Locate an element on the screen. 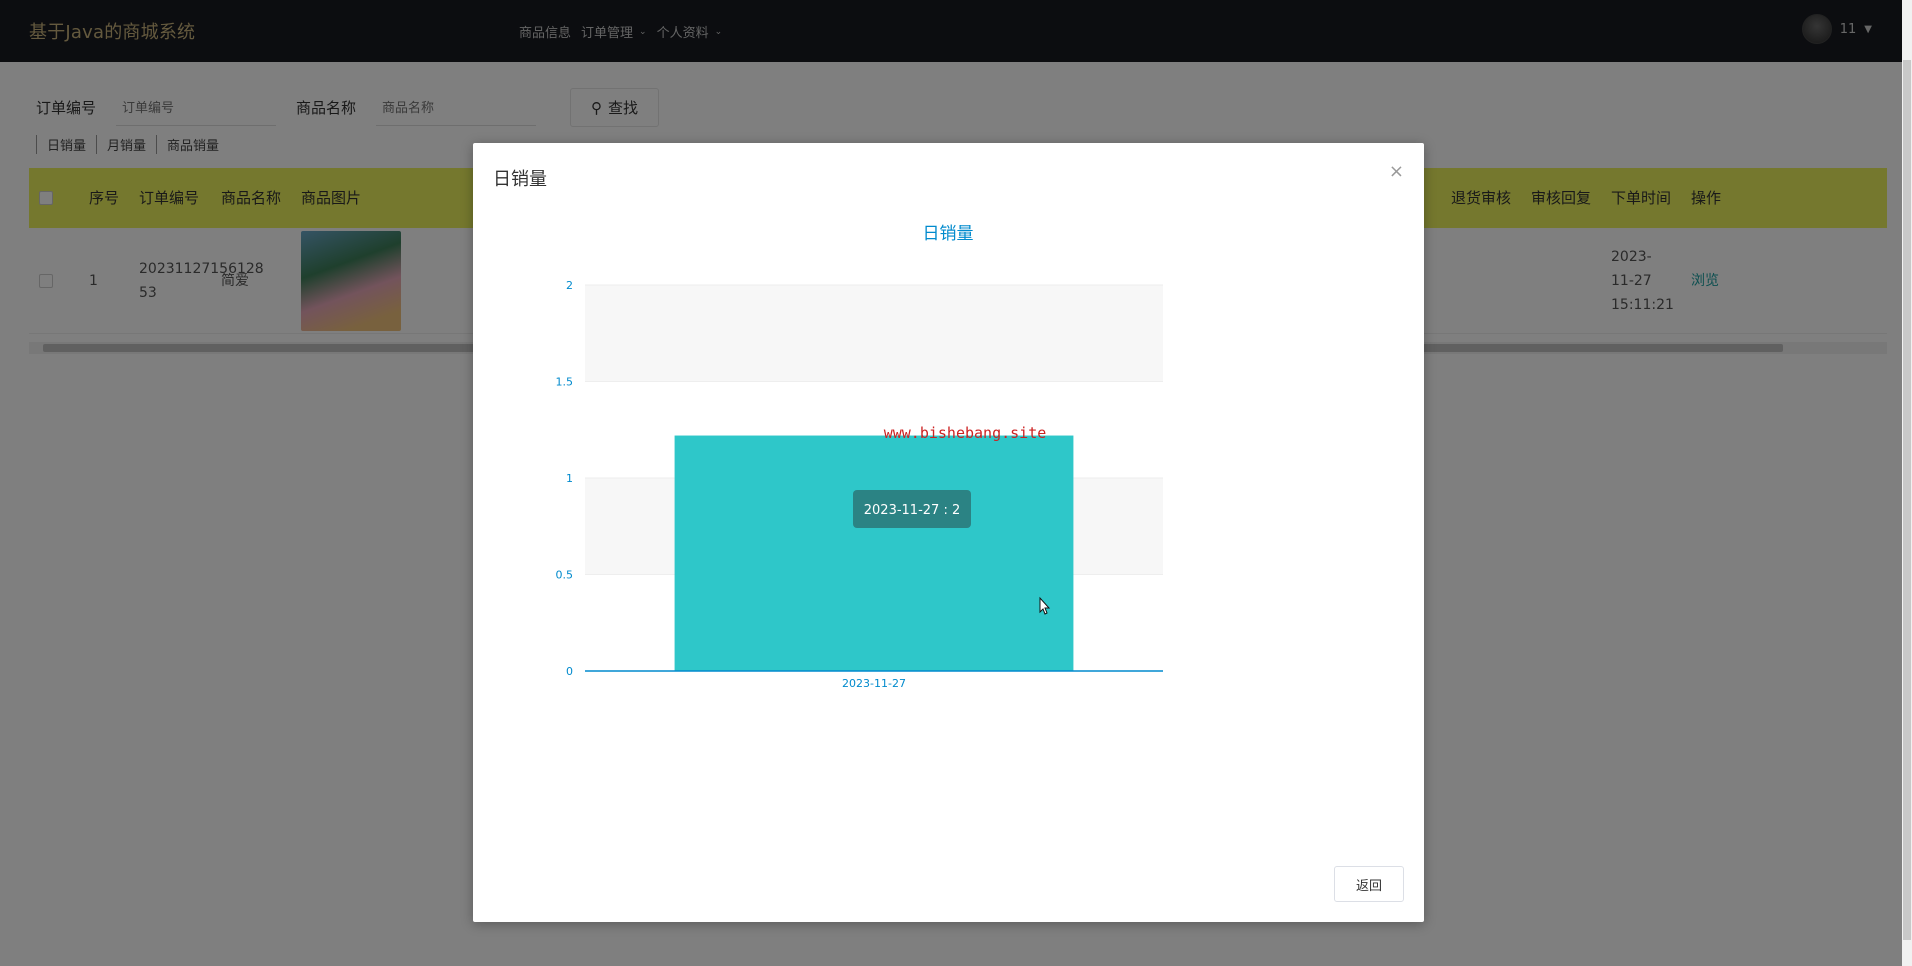  vertical-scroll-thumb is located at coordinates (1907, 500).